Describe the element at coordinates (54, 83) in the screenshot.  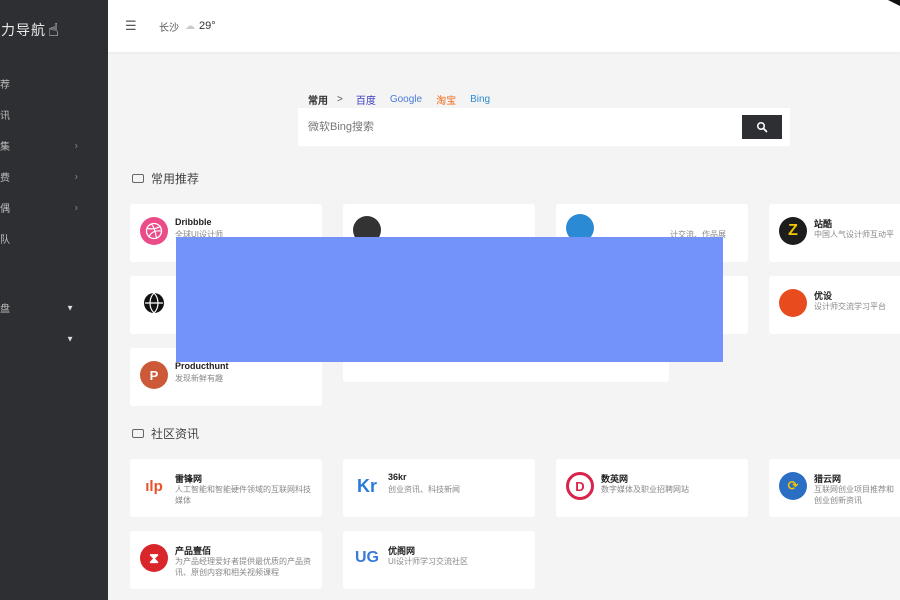
I see `sidebar-item-recommend: 荐` at that location.